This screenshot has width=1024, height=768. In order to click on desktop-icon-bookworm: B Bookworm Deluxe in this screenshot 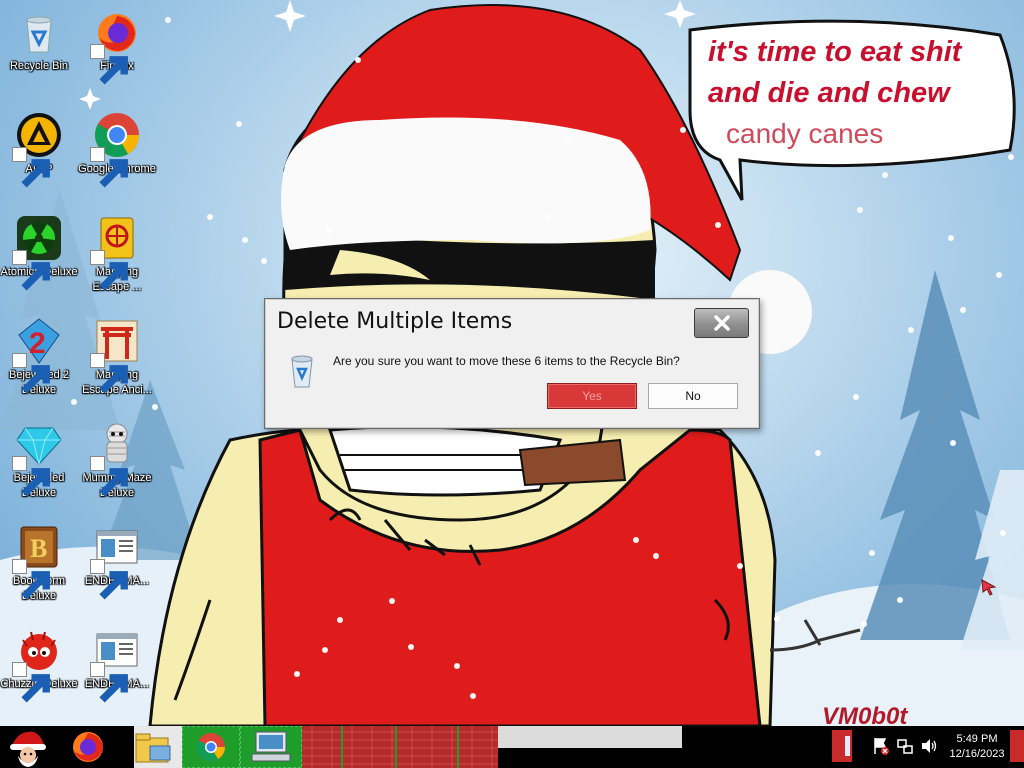, I will do `click(39, 568)`.